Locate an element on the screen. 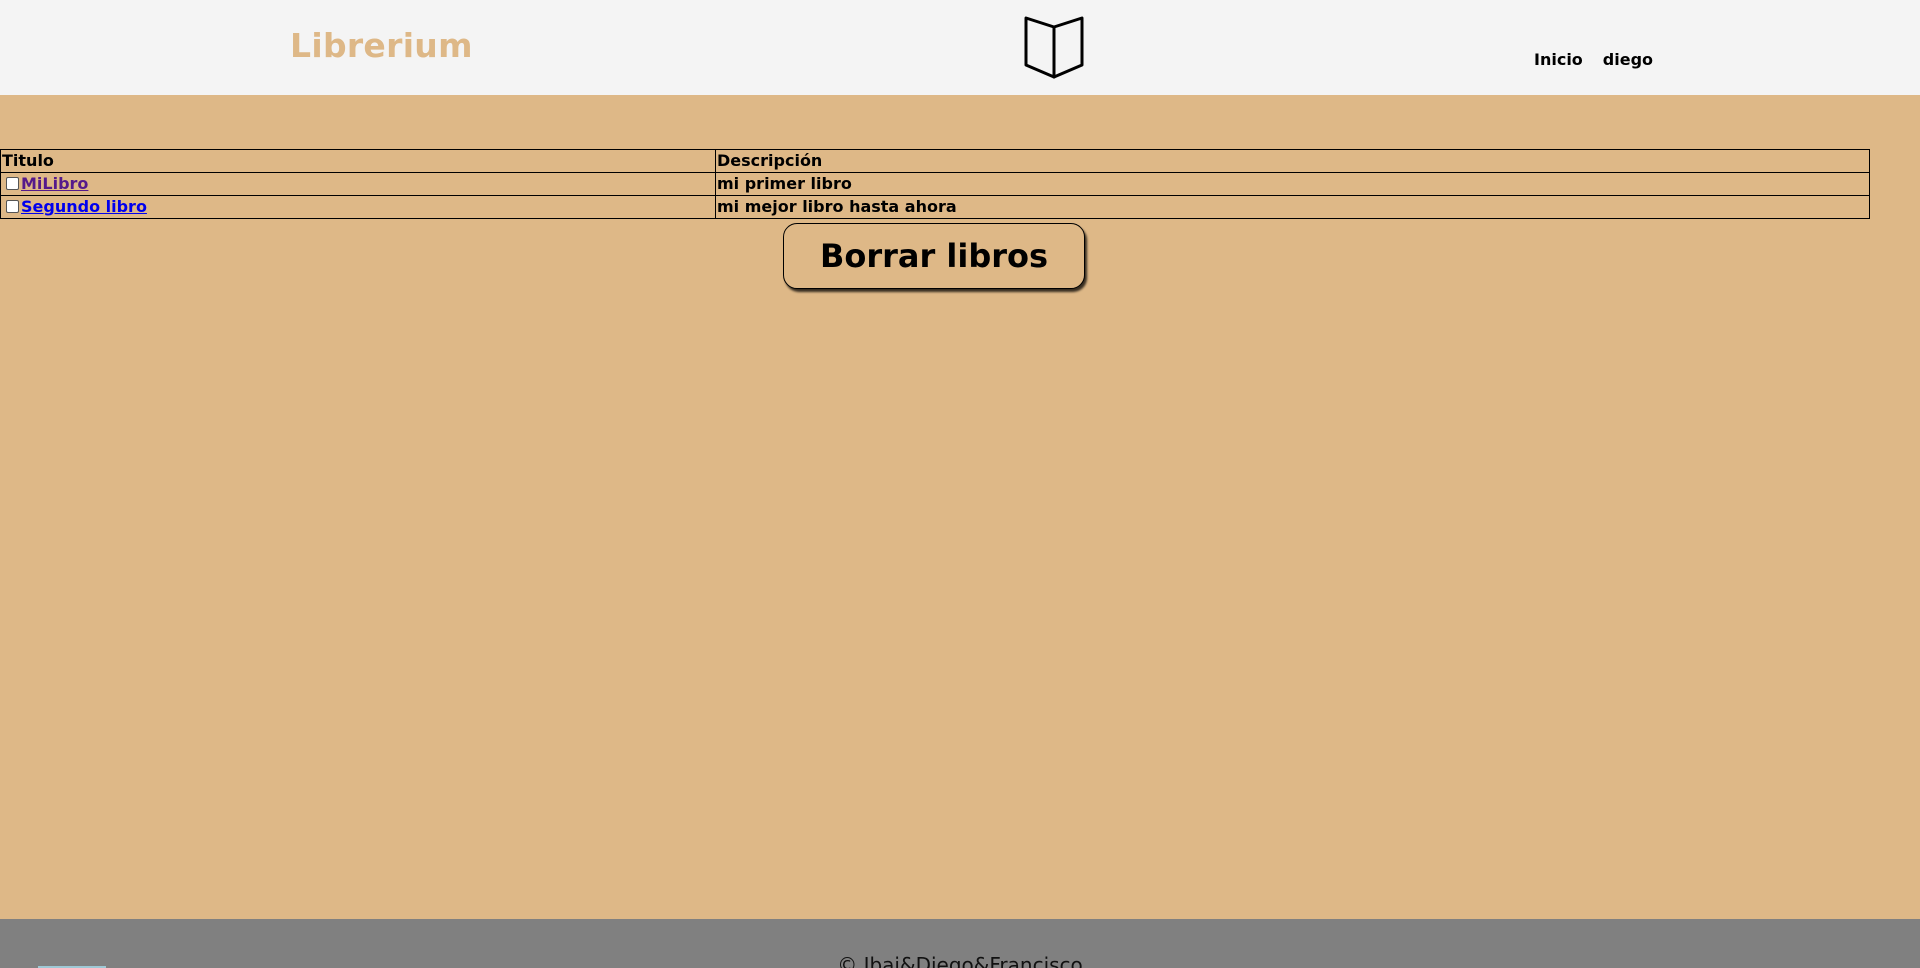 This screenshot has width=1920, height=968. nav-link-inicio: Inicio is located at coordinates (1558, 59).